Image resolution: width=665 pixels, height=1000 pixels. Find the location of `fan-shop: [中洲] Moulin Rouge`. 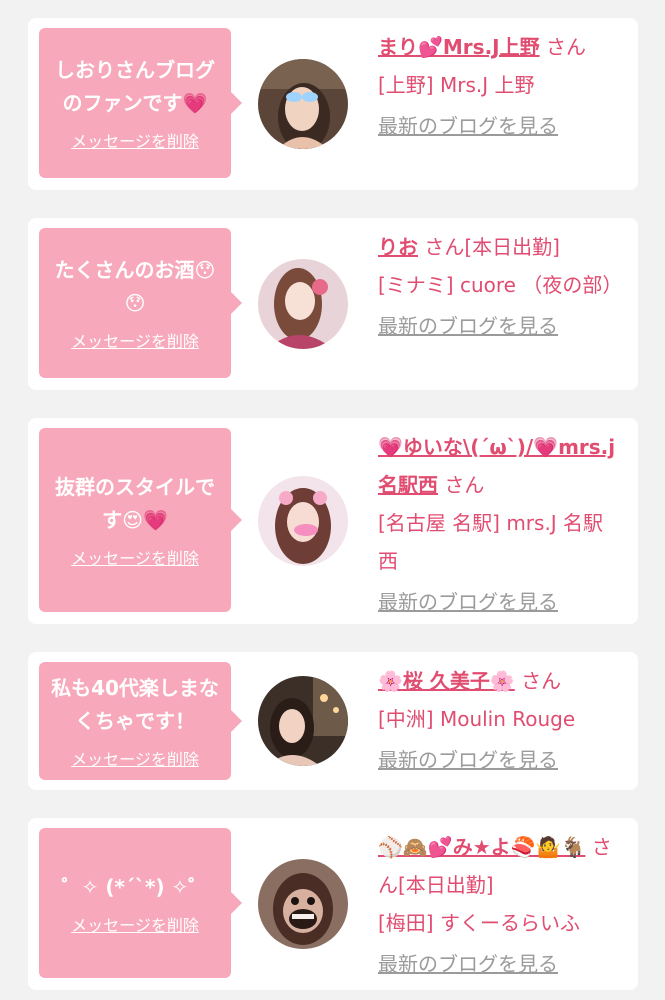

fan-shop: [中洲] Moulin Rouge is located at coordinates (477, 719).